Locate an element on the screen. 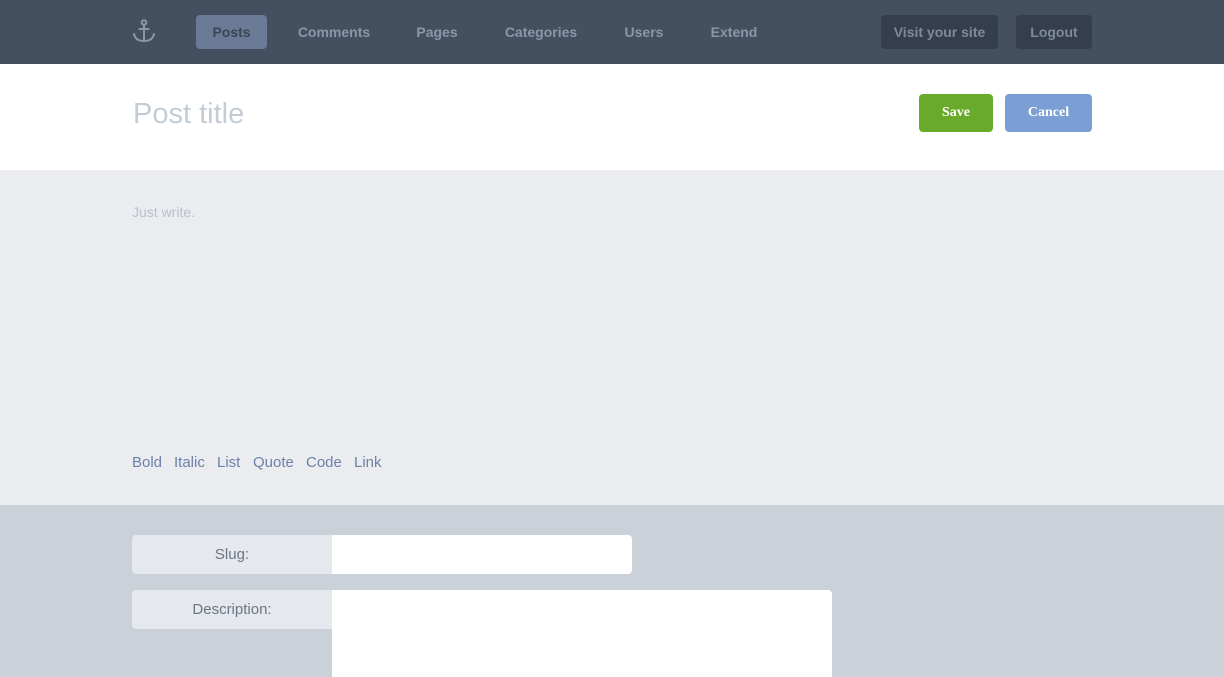  nav-users: Users is located at coordinates (644, 32).